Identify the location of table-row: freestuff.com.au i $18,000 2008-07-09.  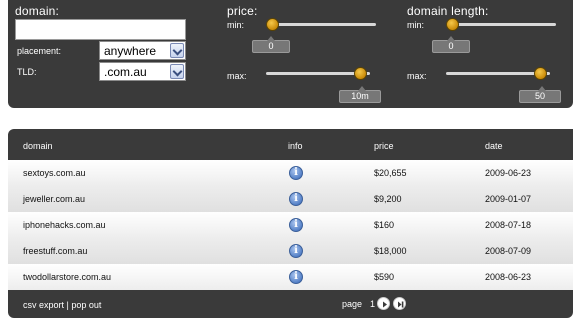
(290, 251).